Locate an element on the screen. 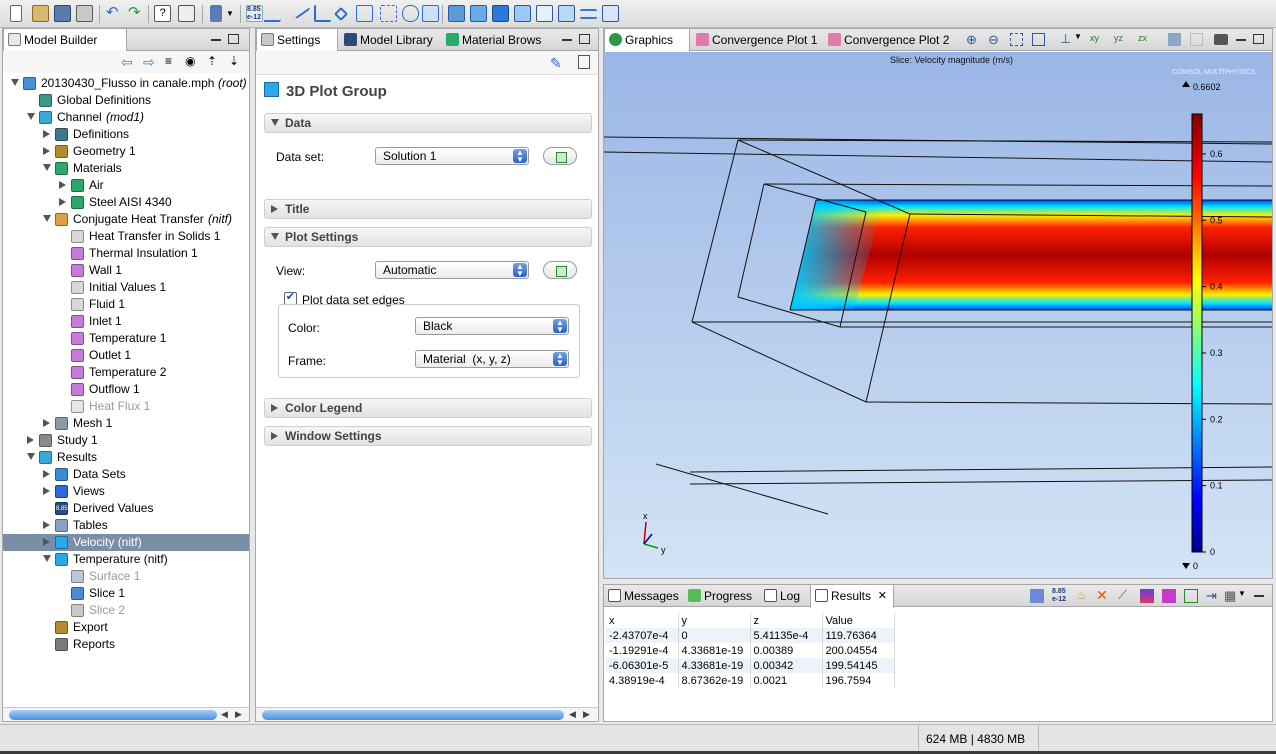 The width and height of the screenshot is (1276, 754). delete-icon: ✕ is located at coordinates (1102, 595).